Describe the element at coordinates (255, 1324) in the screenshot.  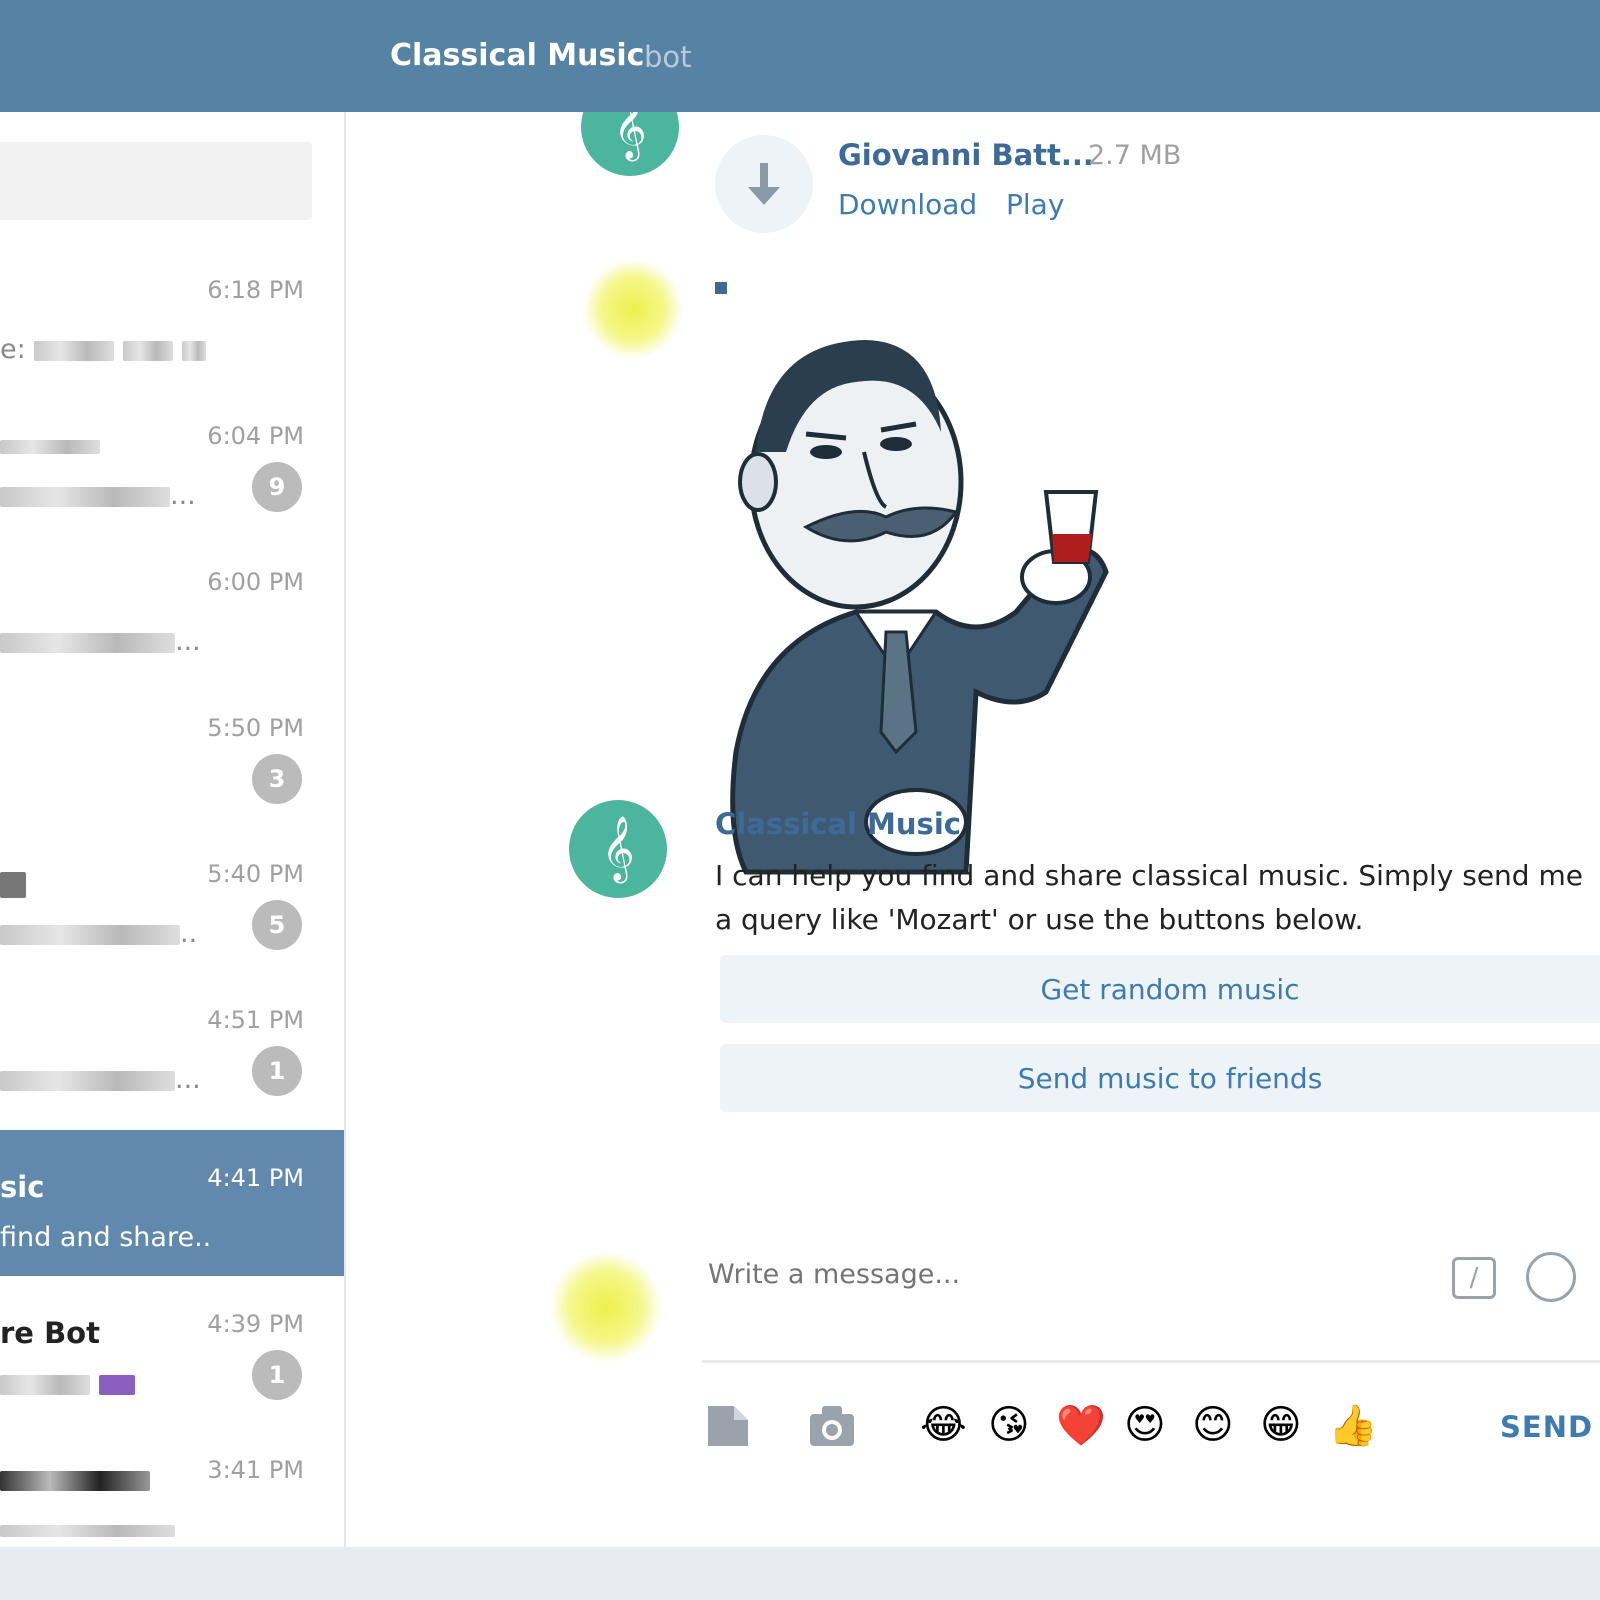
I see `chat-time: 4:39 PM` at that location.